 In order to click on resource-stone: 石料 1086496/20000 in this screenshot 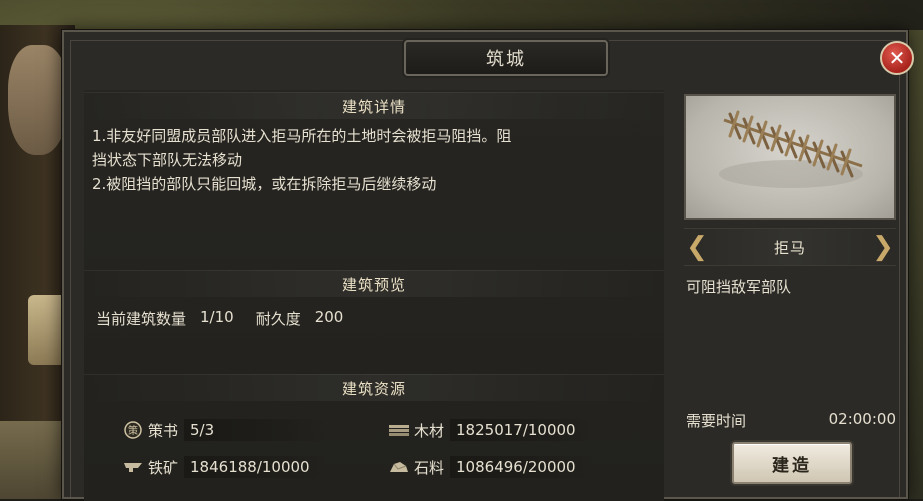, I will do `click(490, 467)`.